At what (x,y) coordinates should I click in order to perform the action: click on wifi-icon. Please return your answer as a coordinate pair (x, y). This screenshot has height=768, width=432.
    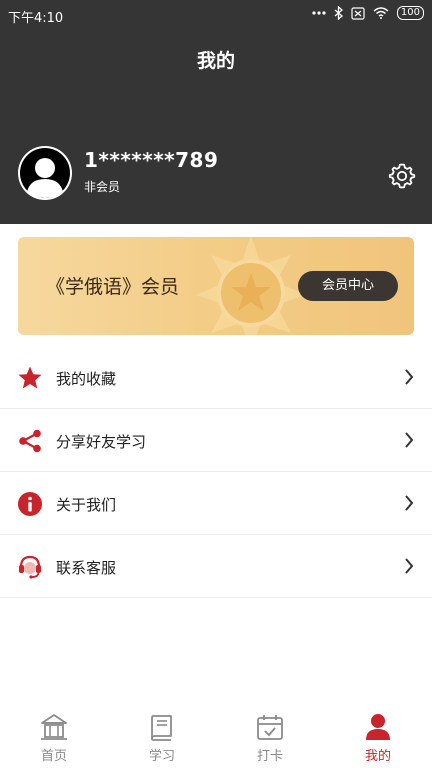
    Looking at the image, I should click on (381, 13).